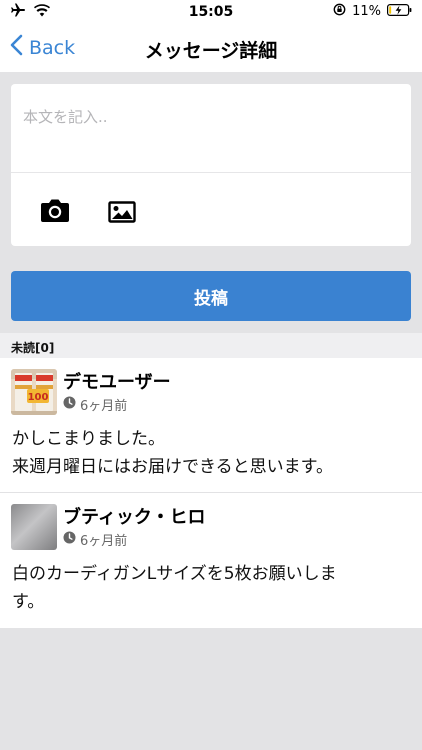 The height and width of the screenshot is (750, 422). I want to click on navigation-bar: Back メッセージ詳細, so click(211, 48).